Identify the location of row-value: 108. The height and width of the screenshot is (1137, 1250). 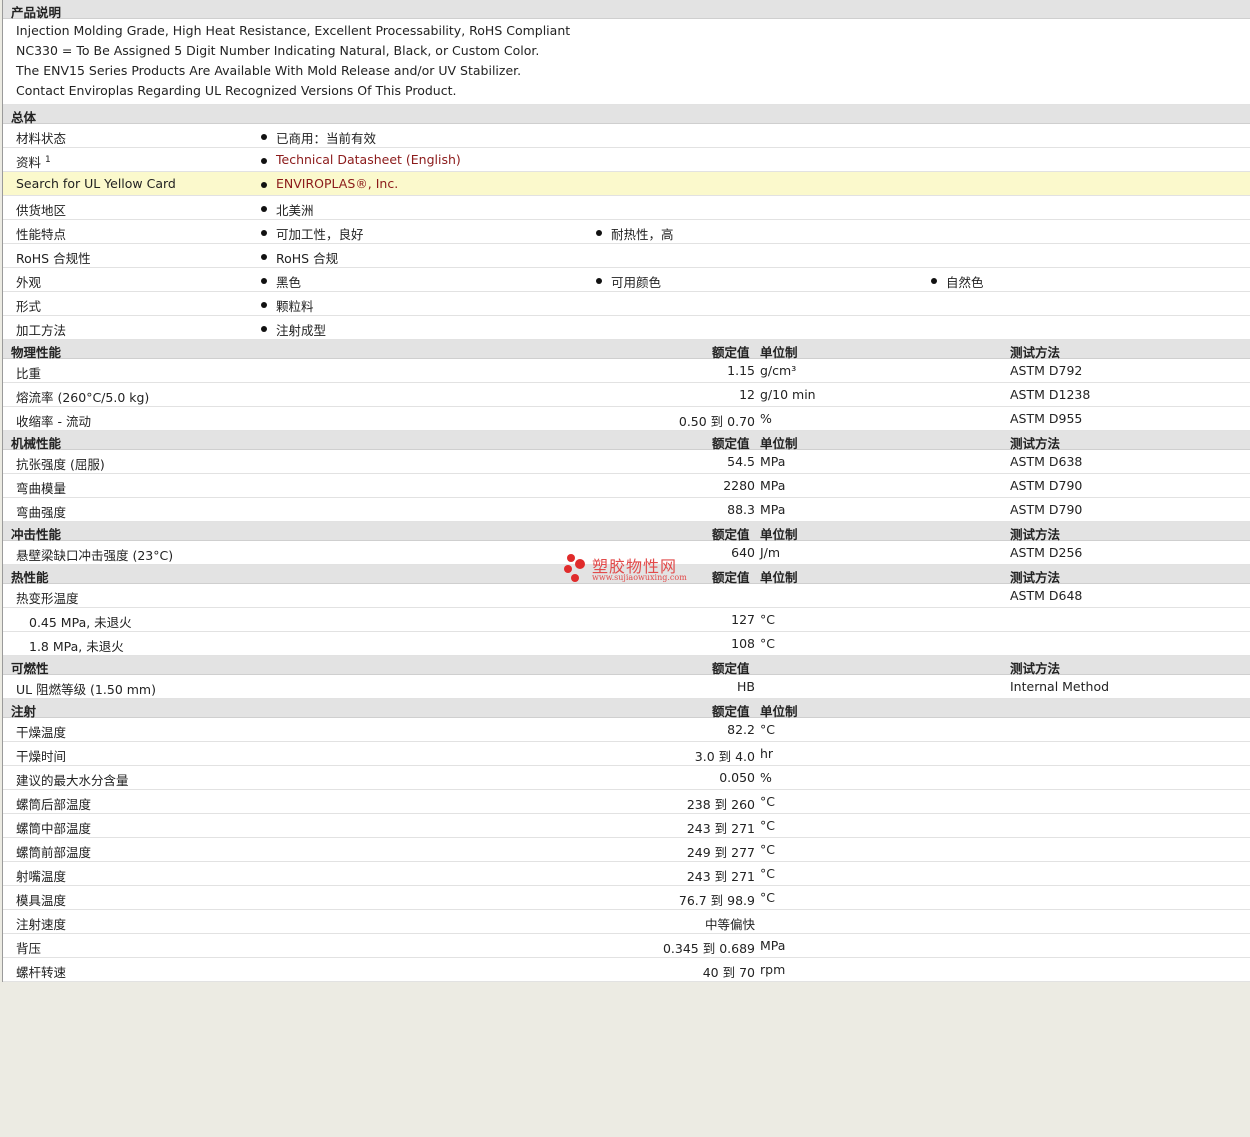
(743, 643).